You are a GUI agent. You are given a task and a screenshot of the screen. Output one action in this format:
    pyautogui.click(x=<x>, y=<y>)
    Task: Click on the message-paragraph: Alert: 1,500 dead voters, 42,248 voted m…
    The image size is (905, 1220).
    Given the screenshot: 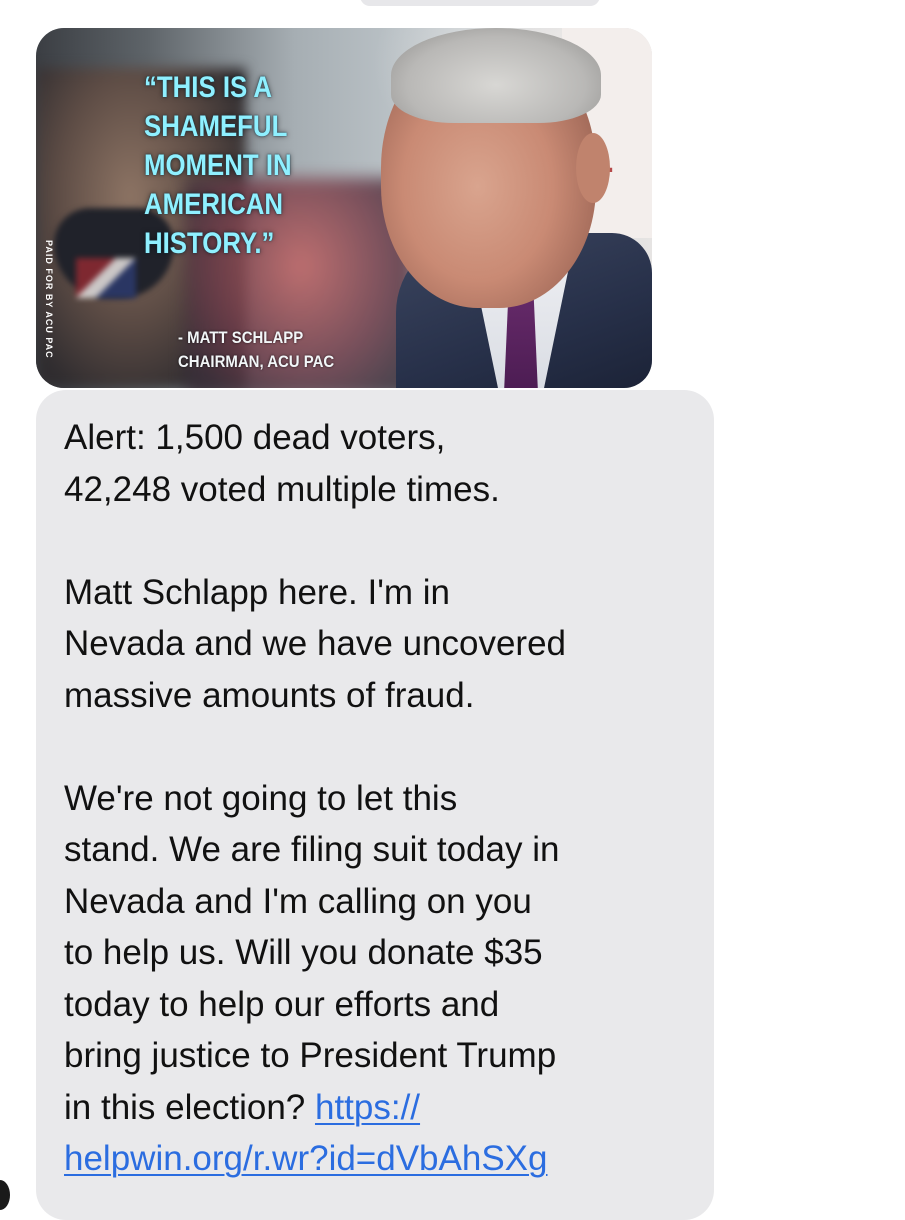 What is the action you would take?
    pyautogui.click(x=384, y=463)
    